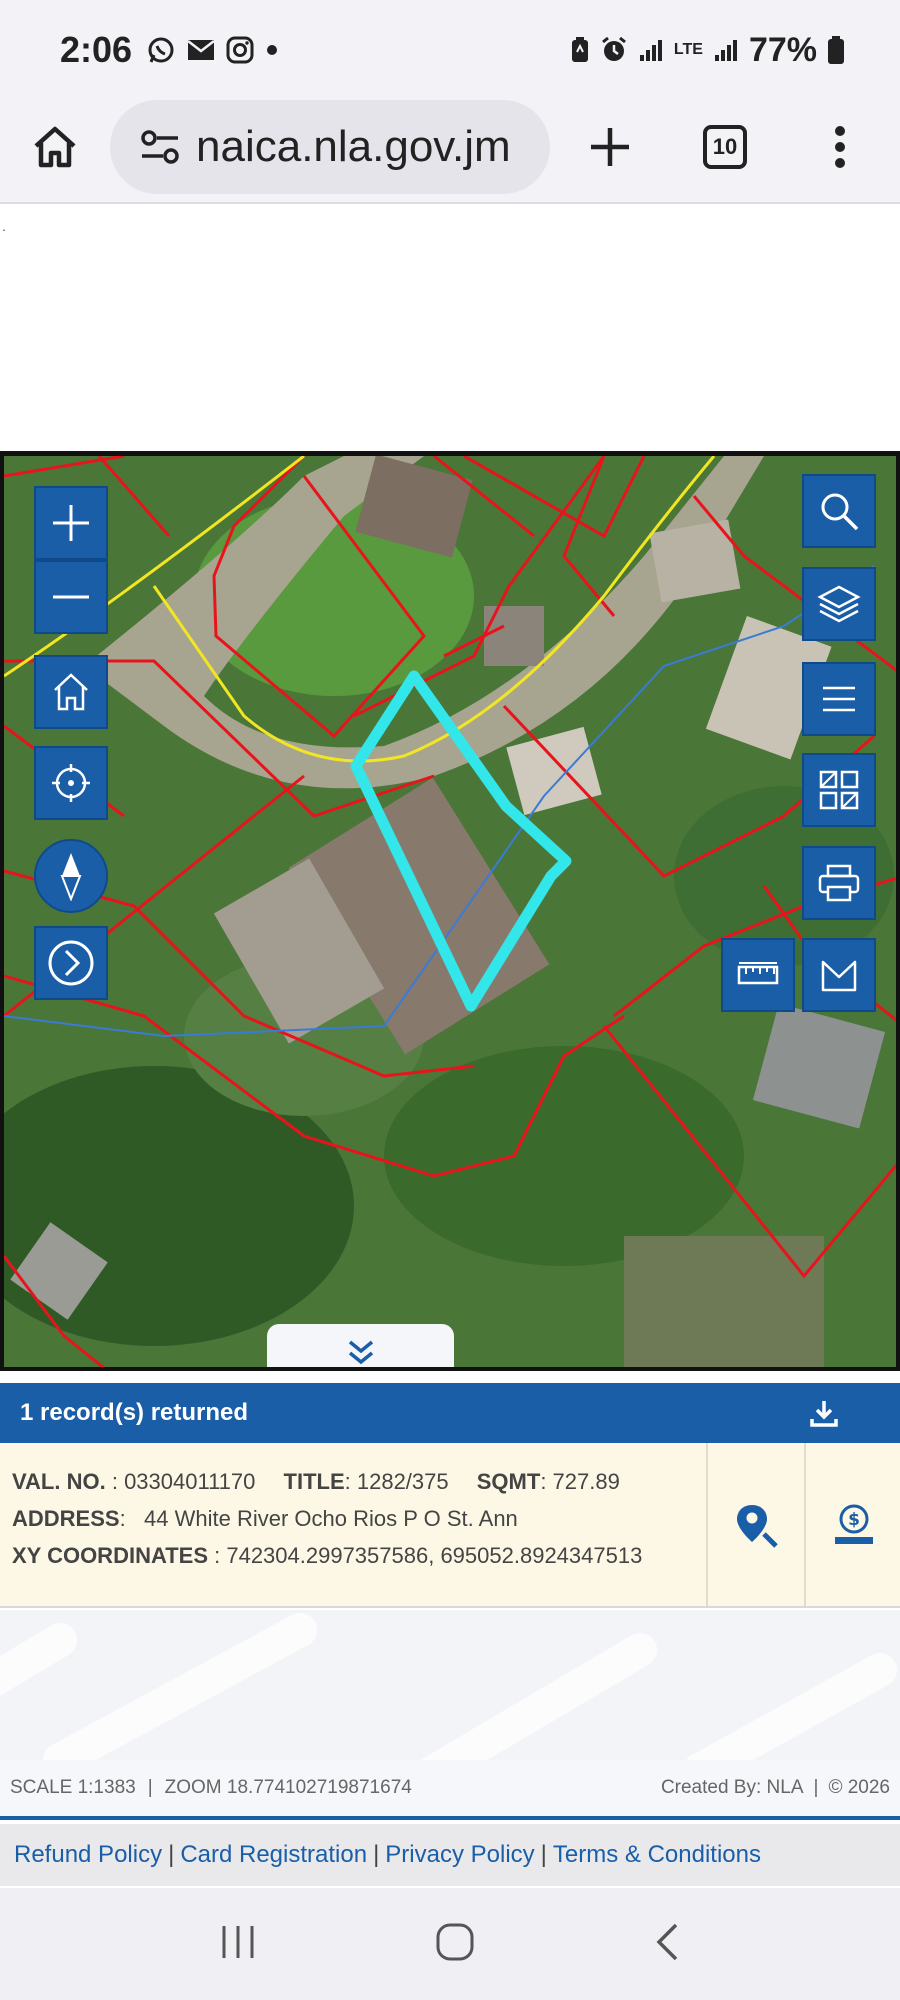 The height and width of the screenshot is (2000, 900). What do you see at coordinates (360, 1352) in the screenshot?
I see `double-chevron-down-icon` at bounding box center [360, 1352].